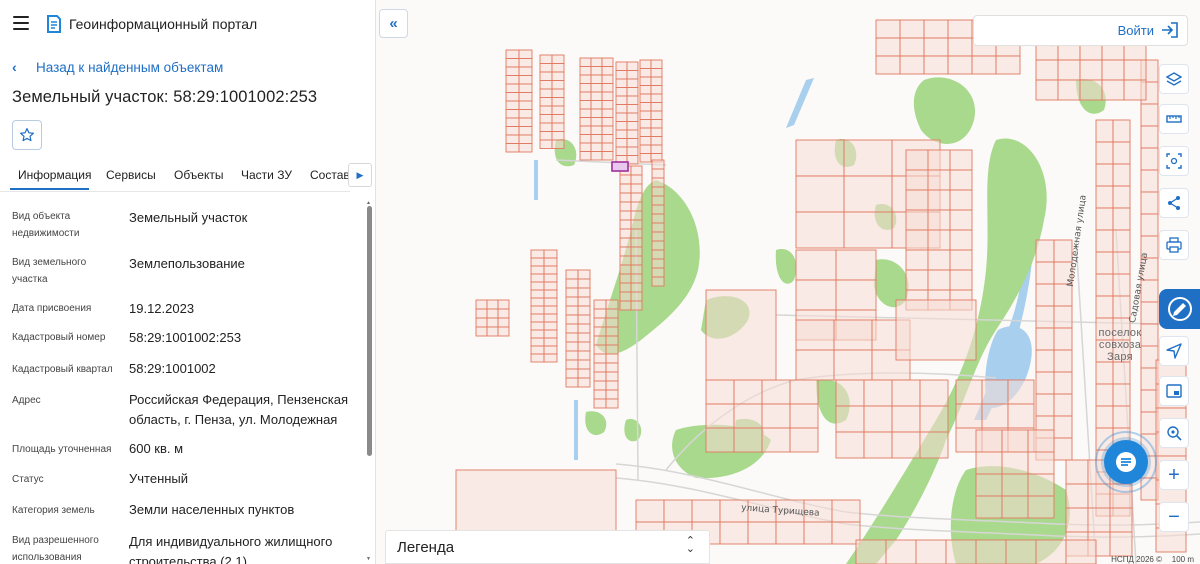  I want to click on tab-composition: Состав, so click(330, 175).